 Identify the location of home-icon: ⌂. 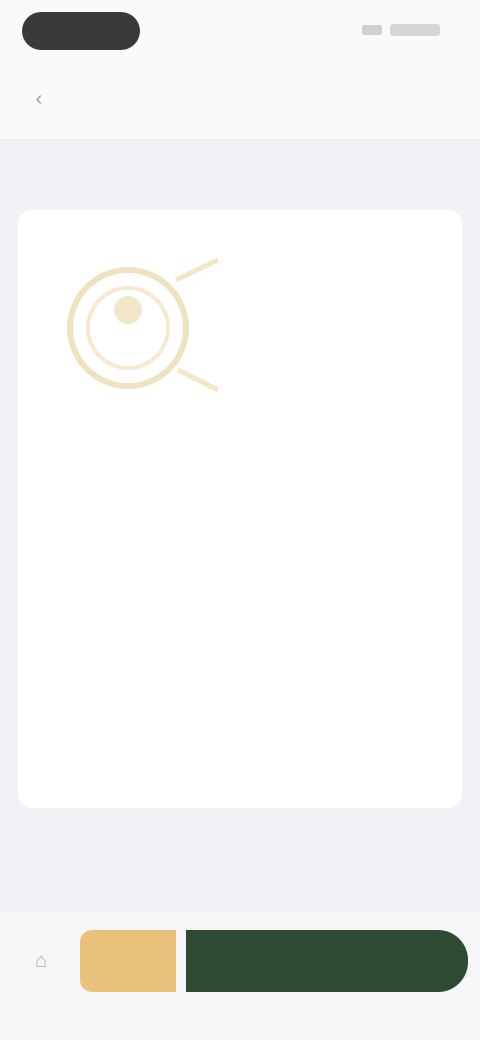
(41, 960).